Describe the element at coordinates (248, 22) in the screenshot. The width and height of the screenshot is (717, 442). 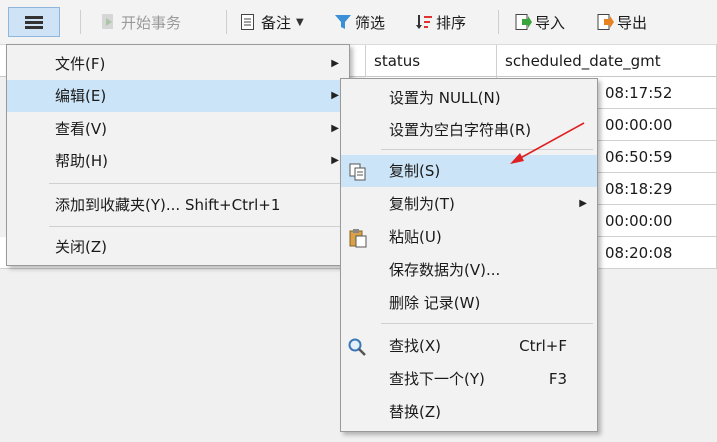
I see `document-icon` at that location.